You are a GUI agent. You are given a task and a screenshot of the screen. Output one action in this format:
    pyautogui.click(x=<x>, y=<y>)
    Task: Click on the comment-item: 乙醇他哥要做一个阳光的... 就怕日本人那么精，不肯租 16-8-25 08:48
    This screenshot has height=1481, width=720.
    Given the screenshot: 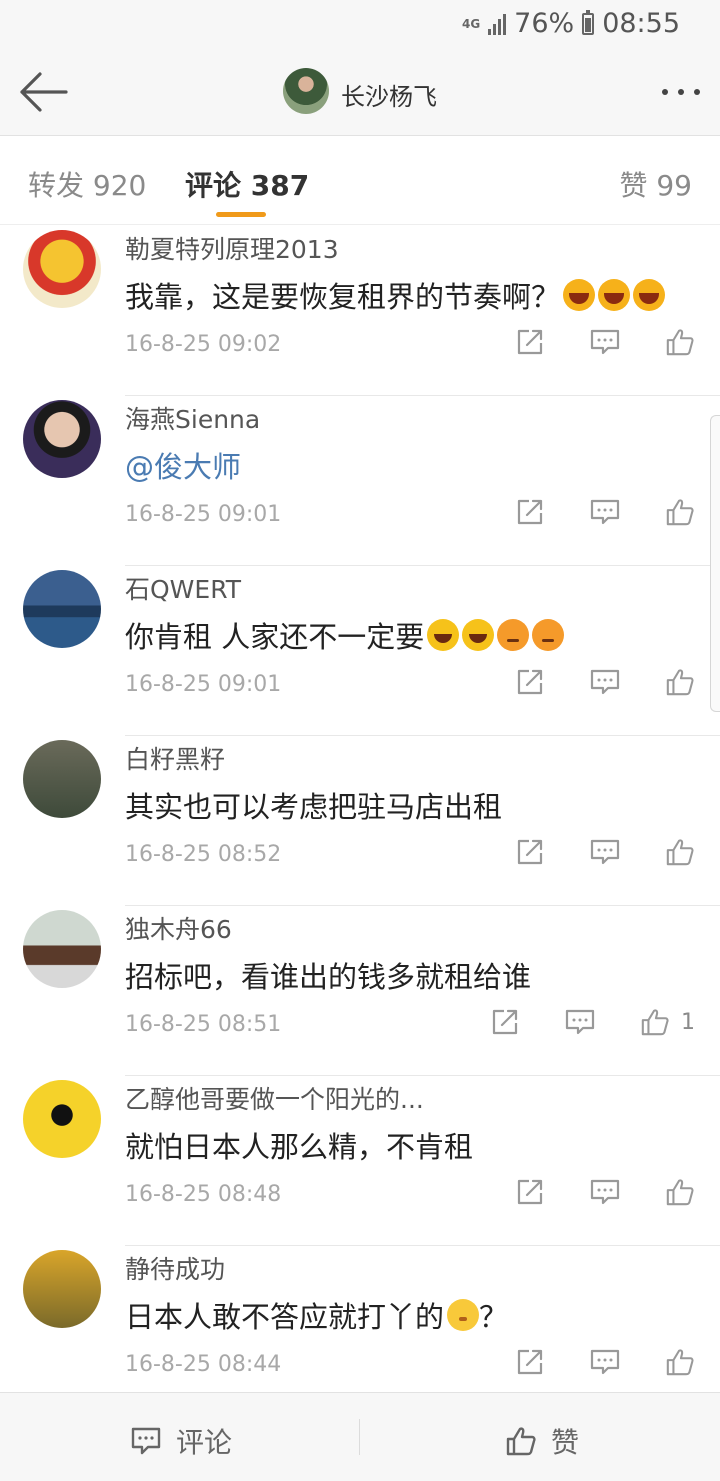 What is the action you would take?
    pyautogui.click(x=360, y=1161)
    